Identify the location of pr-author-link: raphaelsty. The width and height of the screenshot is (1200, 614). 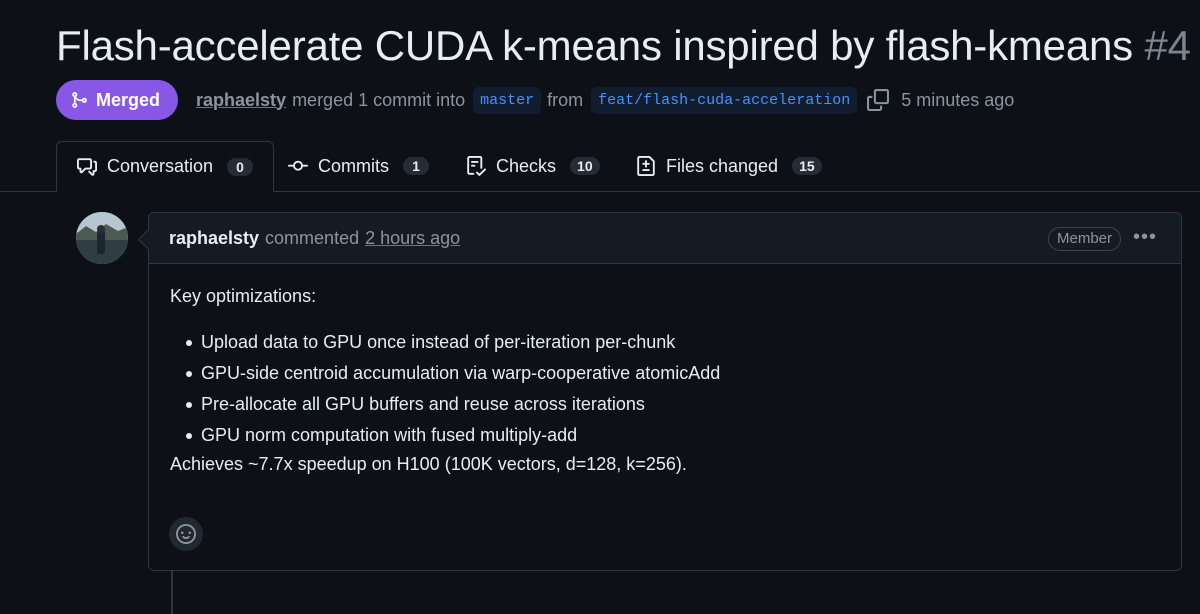
(241, 100).